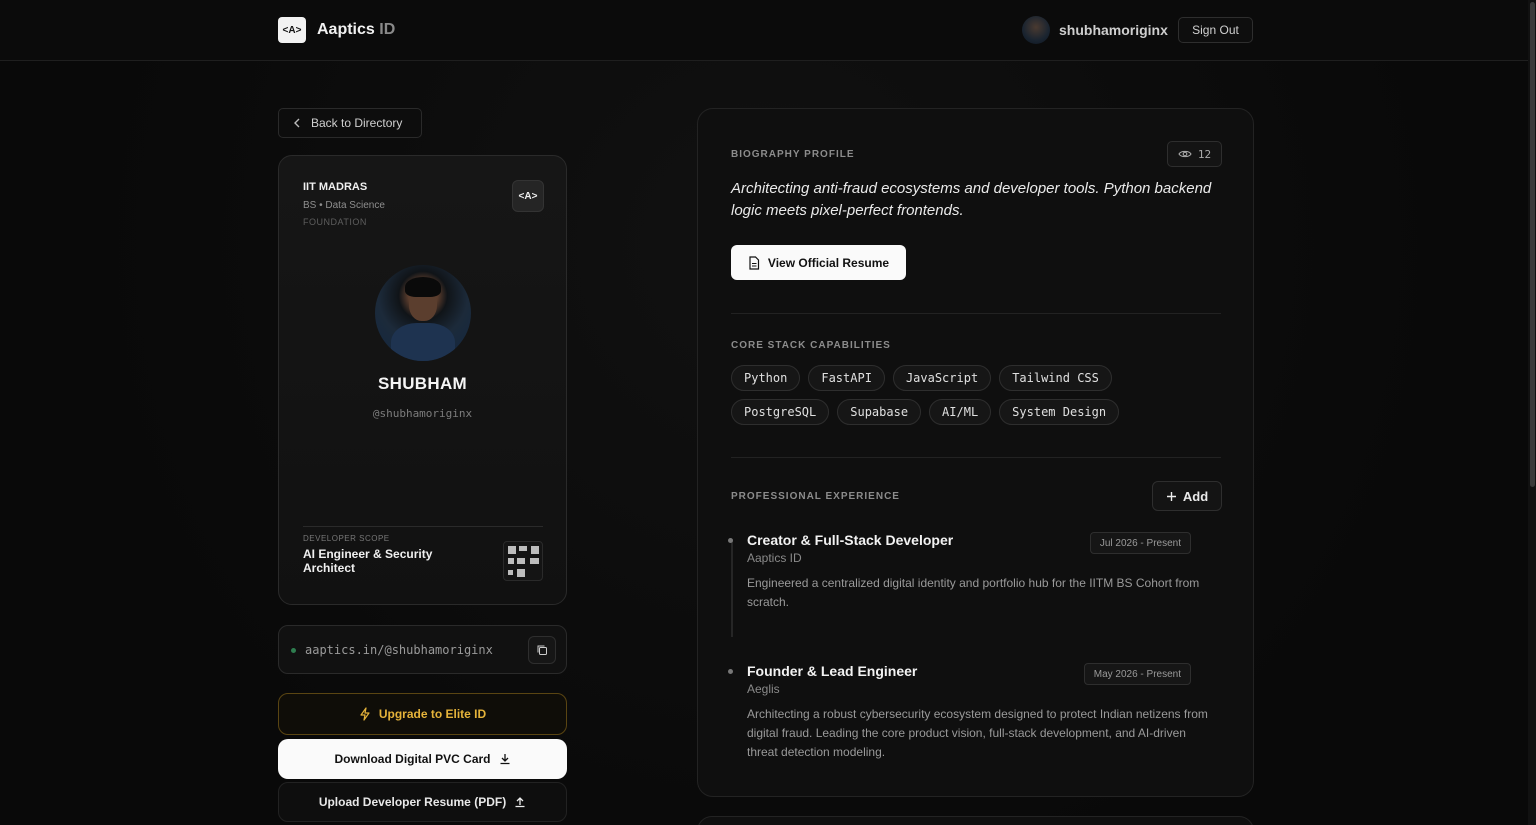 The image size is (1536, 825). What do you see at coordinates (1137, 674) in the screenshot?
I see `experience-date: May 2026 - Present` at bounding box center [1137, 674].